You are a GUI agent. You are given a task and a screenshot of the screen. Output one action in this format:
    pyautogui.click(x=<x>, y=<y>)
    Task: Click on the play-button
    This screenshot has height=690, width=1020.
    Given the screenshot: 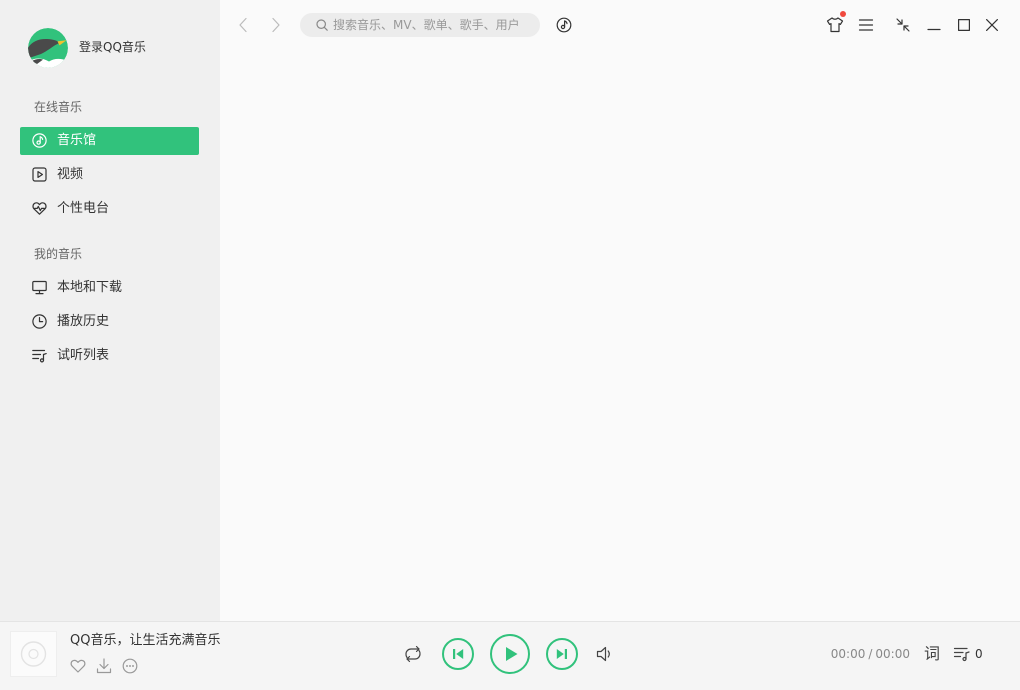 What is the action you would take?
    pyautogui.click(x=510, y=654)
    